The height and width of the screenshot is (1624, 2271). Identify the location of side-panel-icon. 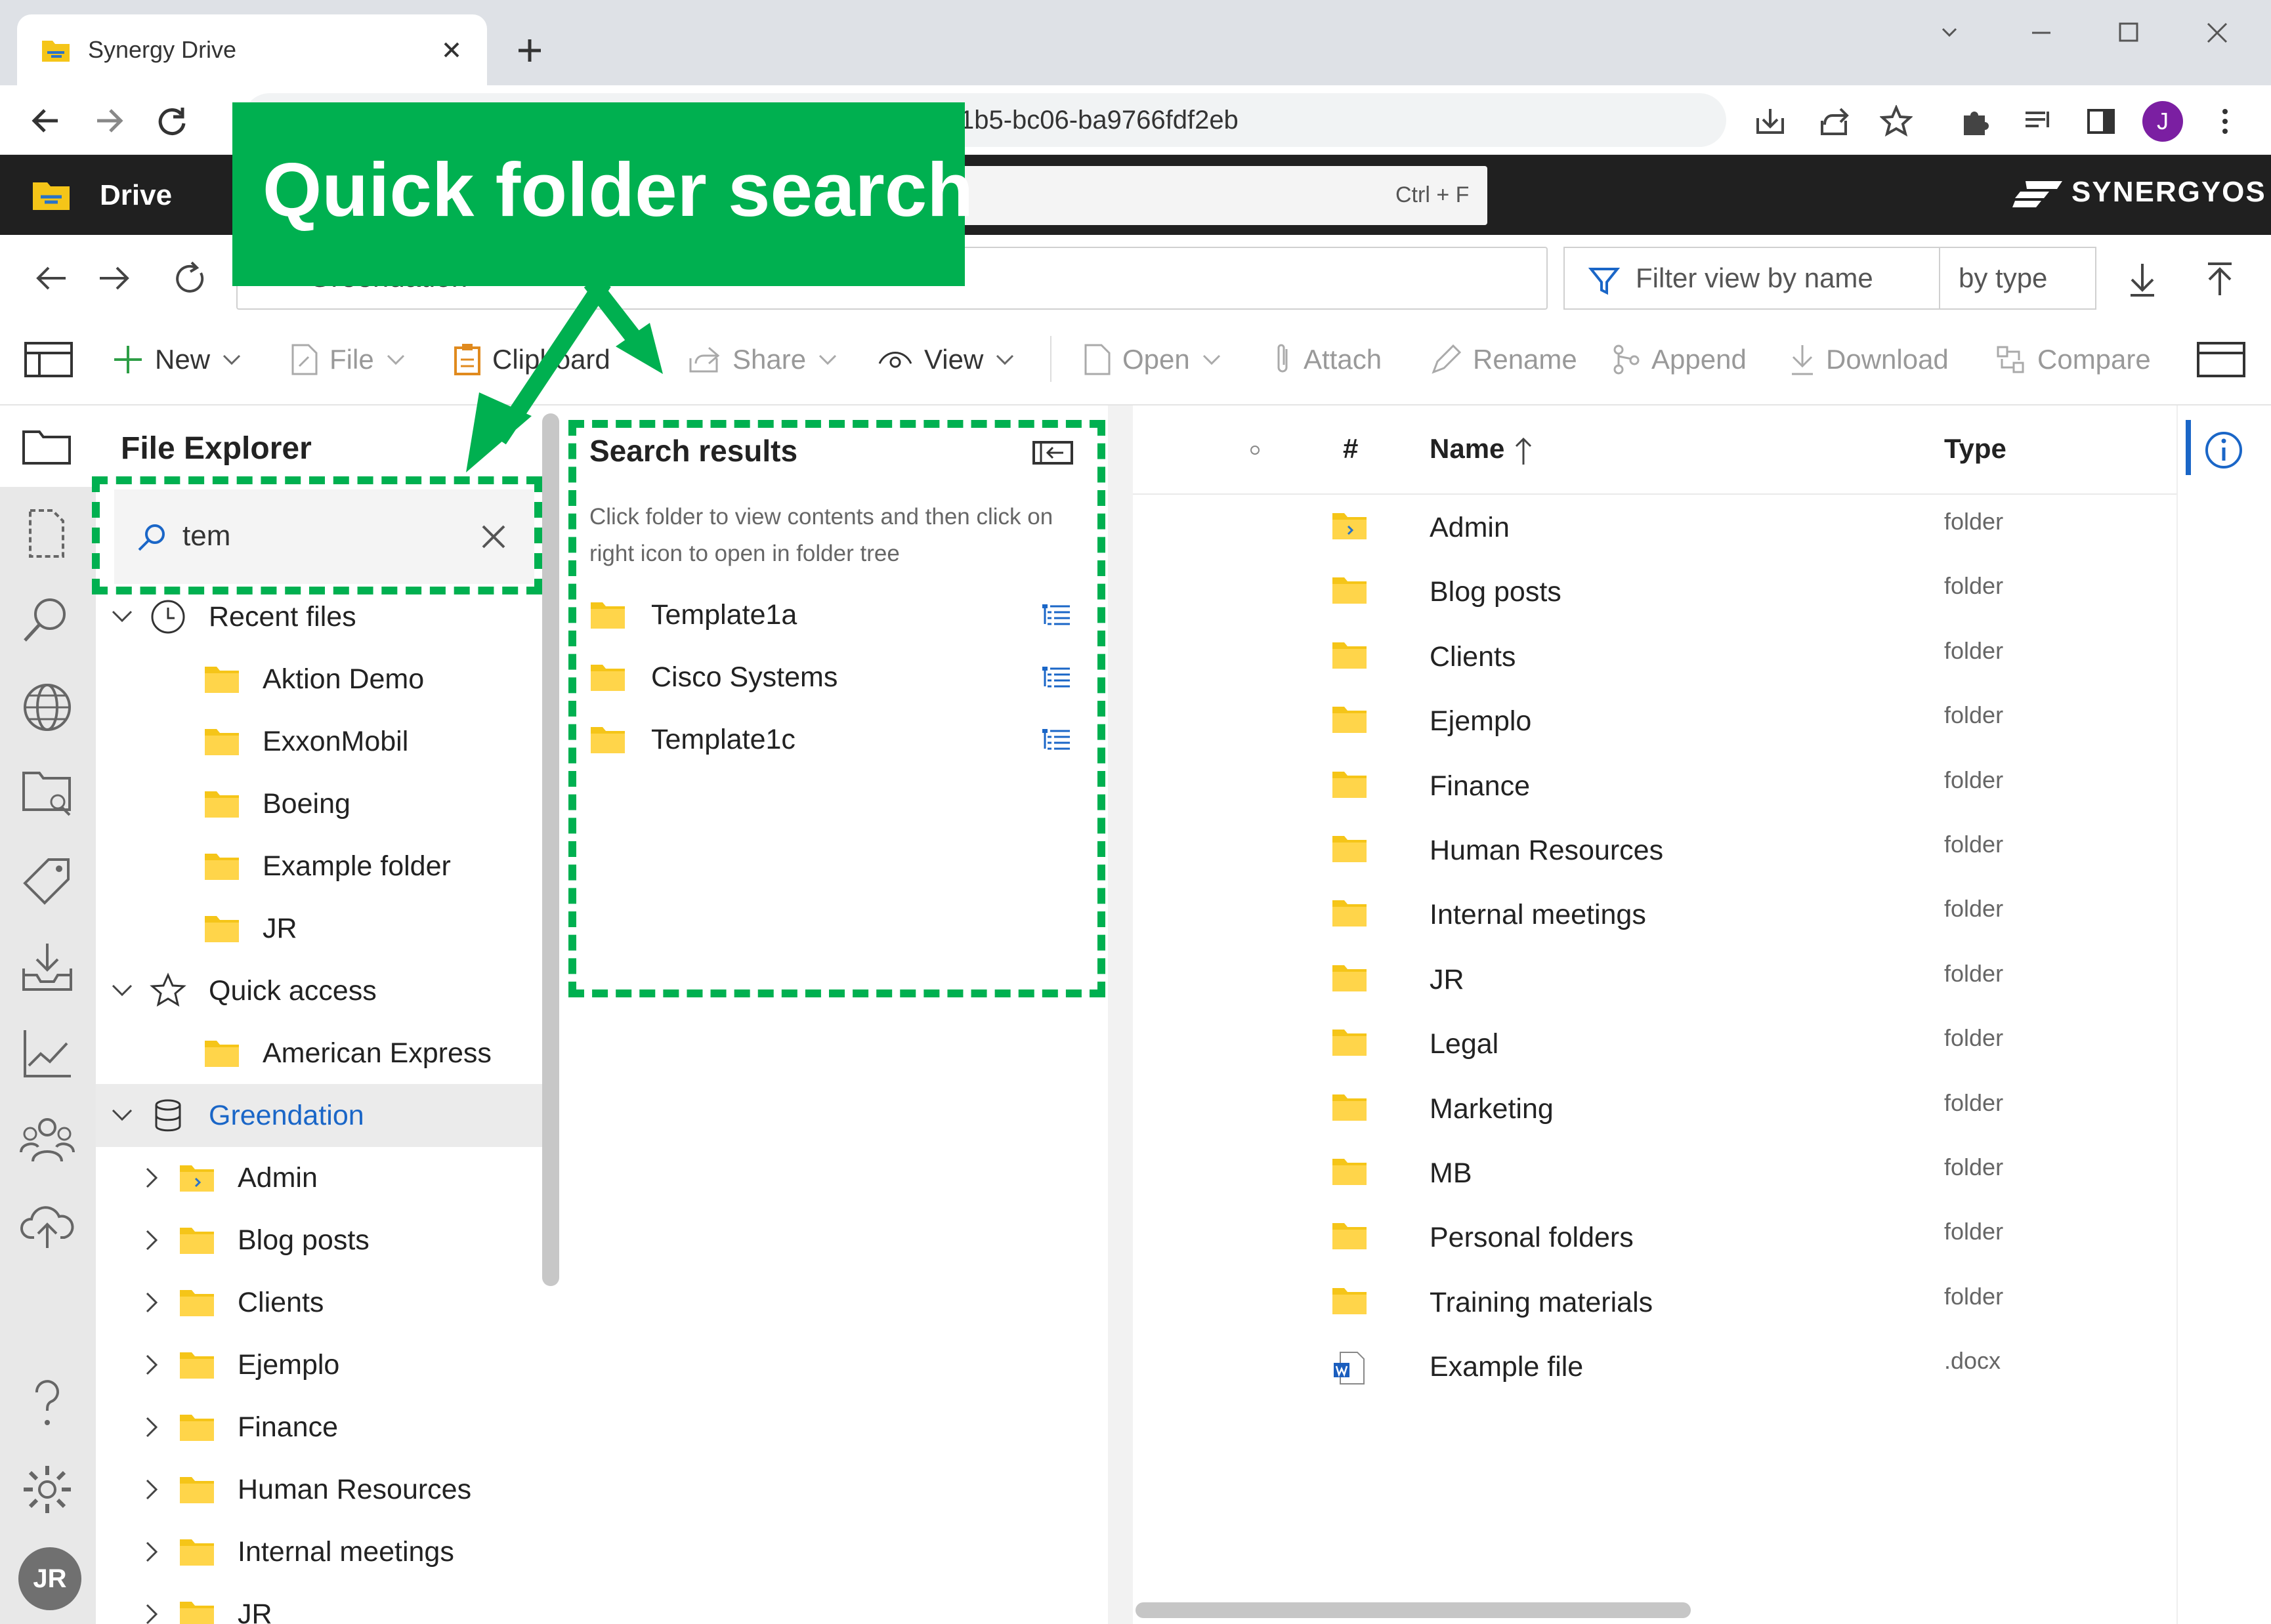
(2101, 121).